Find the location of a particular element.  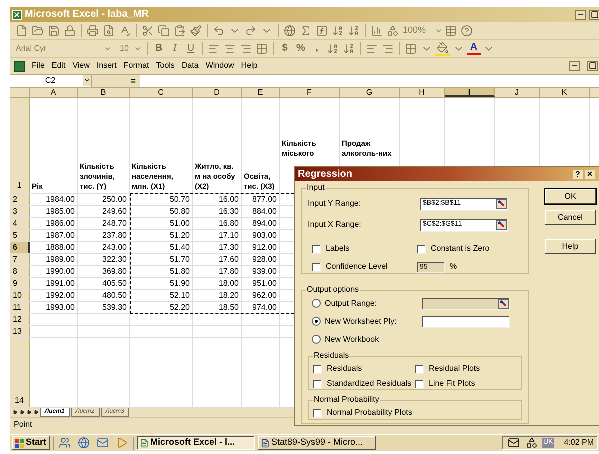

row-header: 7 is located at coordinates (20, 259).